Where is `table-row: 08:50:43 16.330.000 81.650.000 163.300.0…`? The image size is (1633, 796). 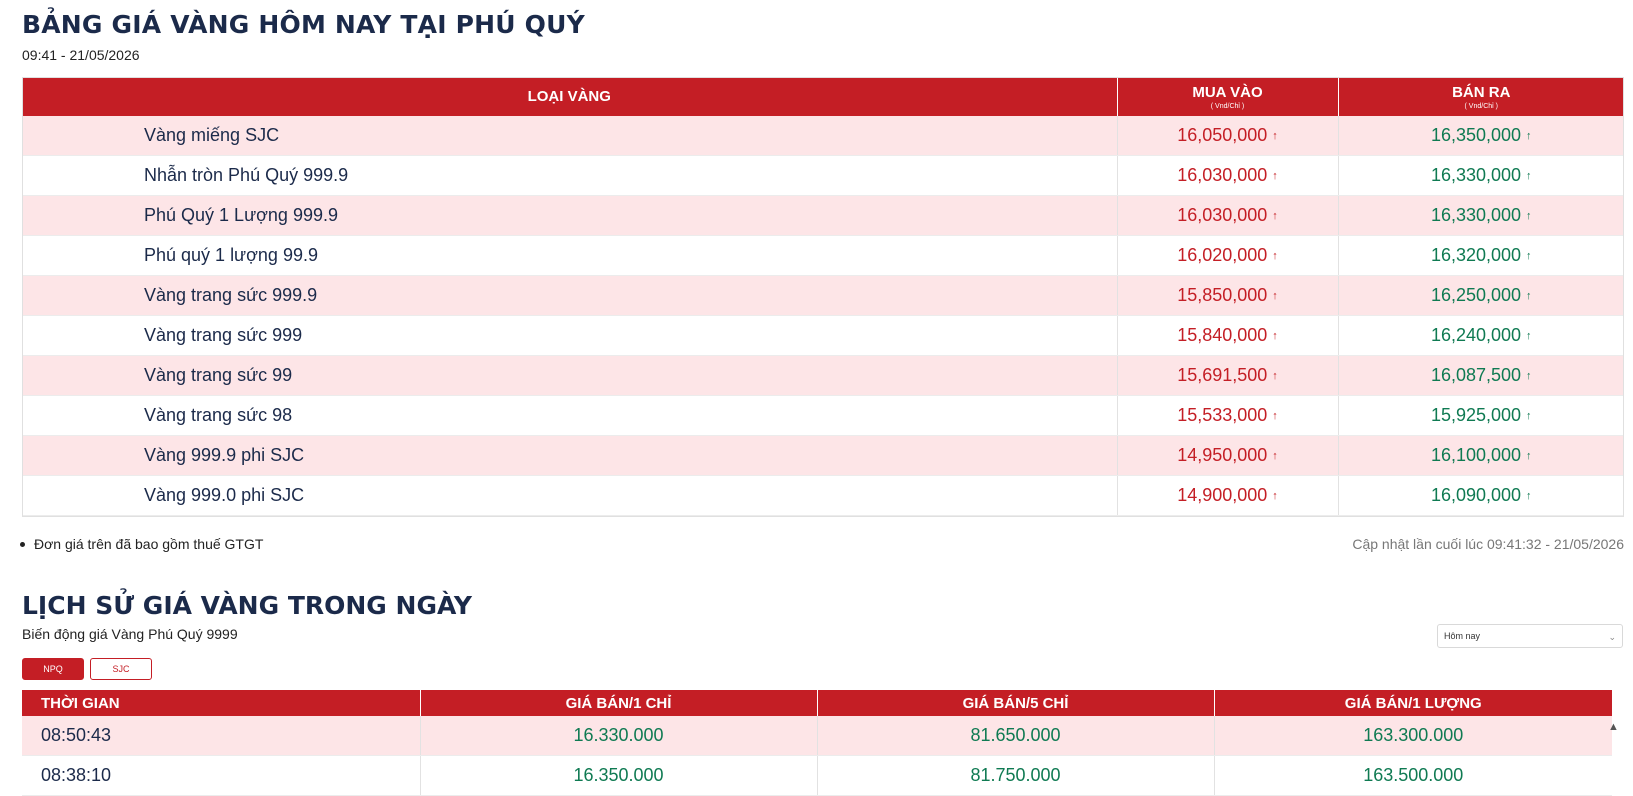 table-row: 08:50:43 16.330.000 81.650.000 163.300.0… is located at coordinates (817, 736).